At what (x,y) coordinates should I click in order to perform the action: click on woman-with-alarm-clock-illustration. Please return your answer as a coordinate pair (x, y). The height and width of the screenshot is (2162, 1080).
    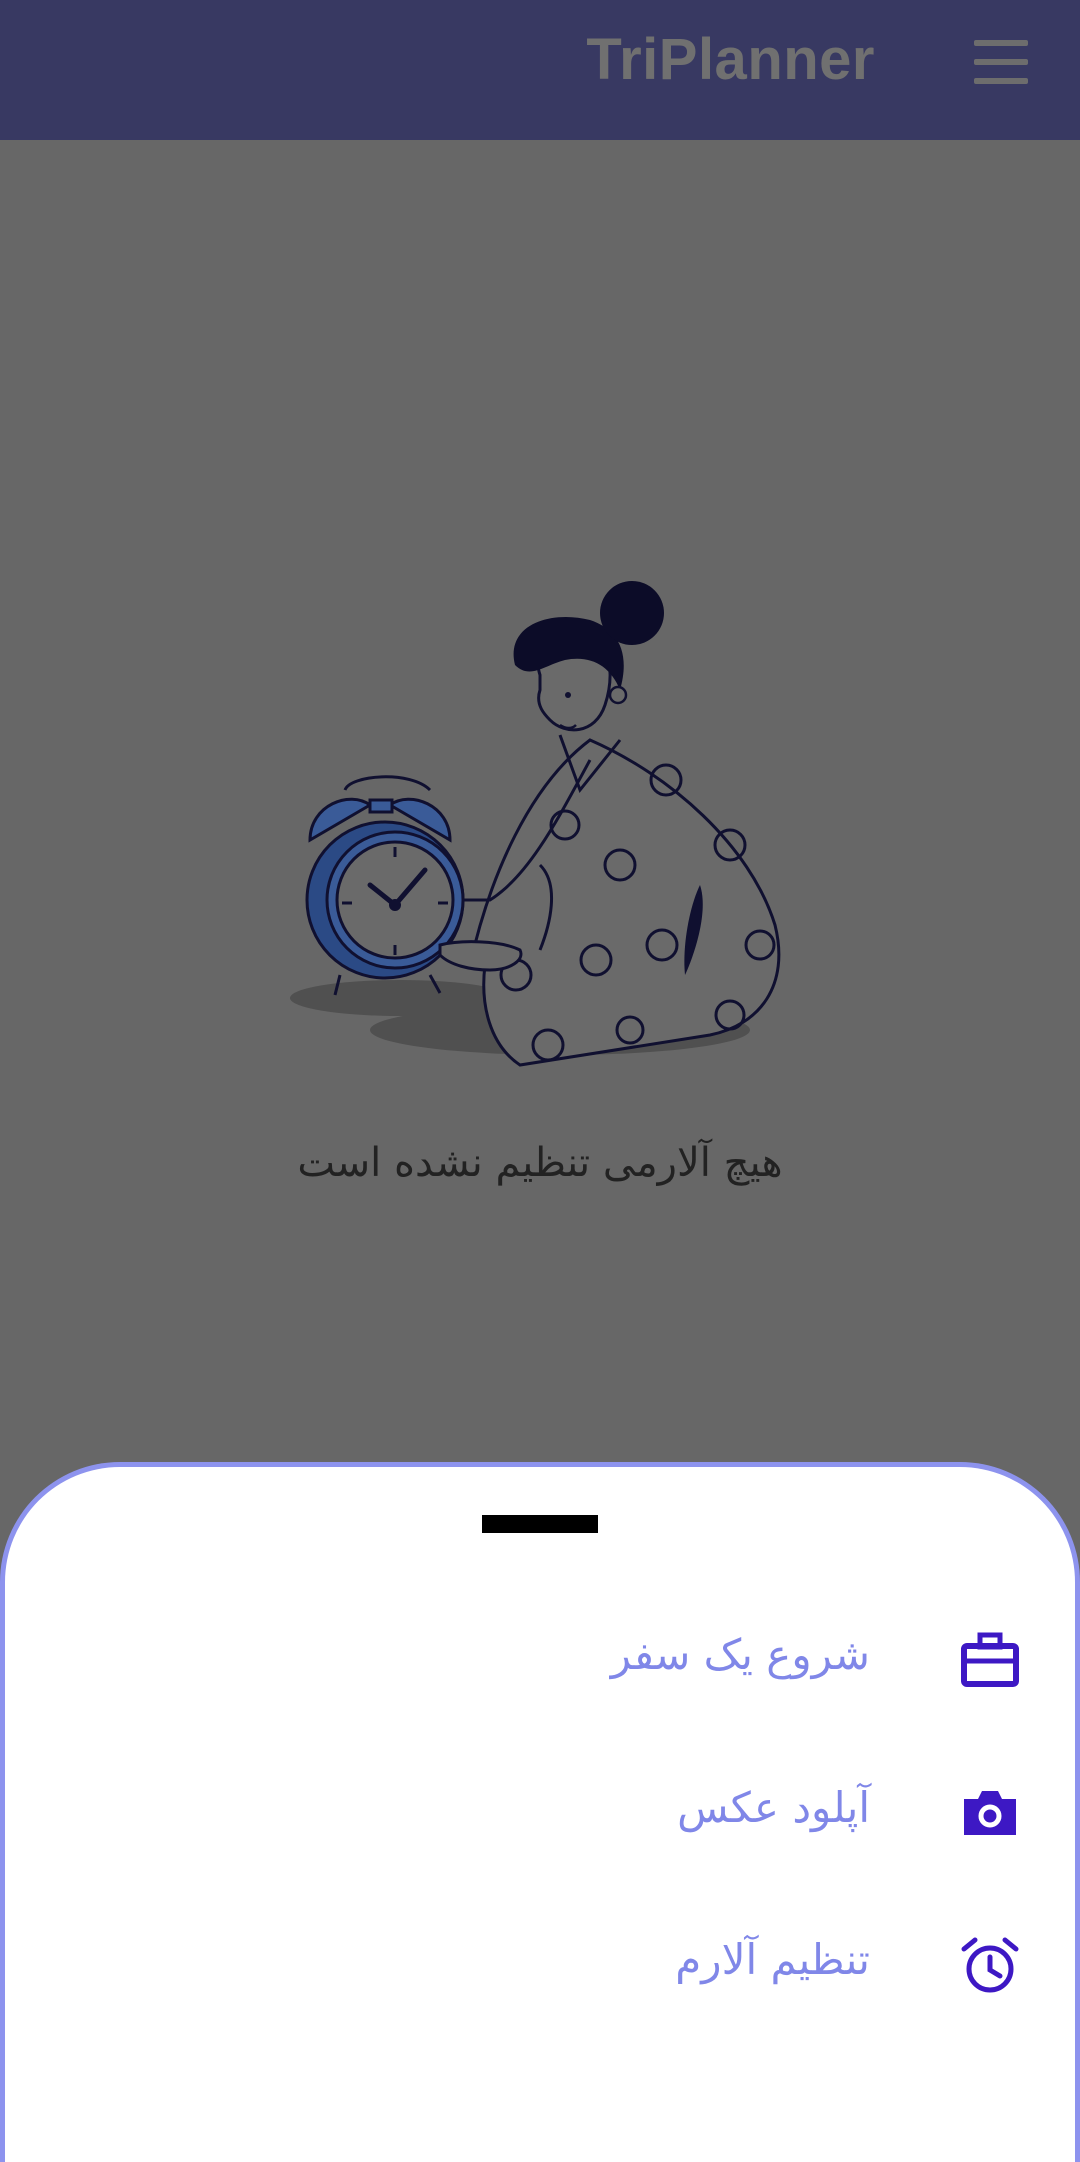
    Looking at the image, I should click on (535, 824).